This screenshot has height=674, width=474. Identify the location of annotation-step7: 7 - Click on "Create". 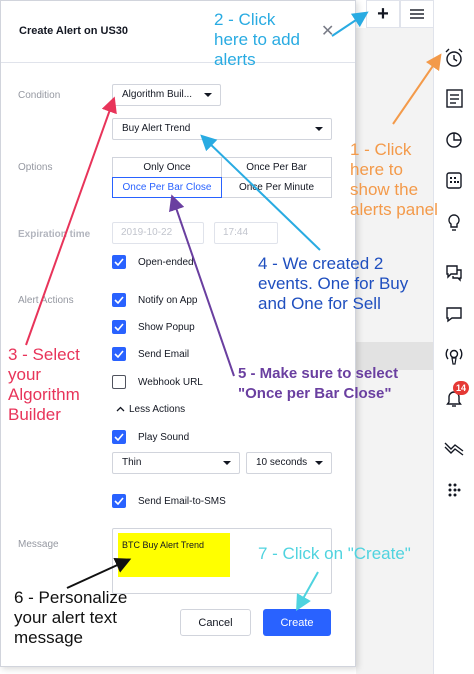
(334, 554).